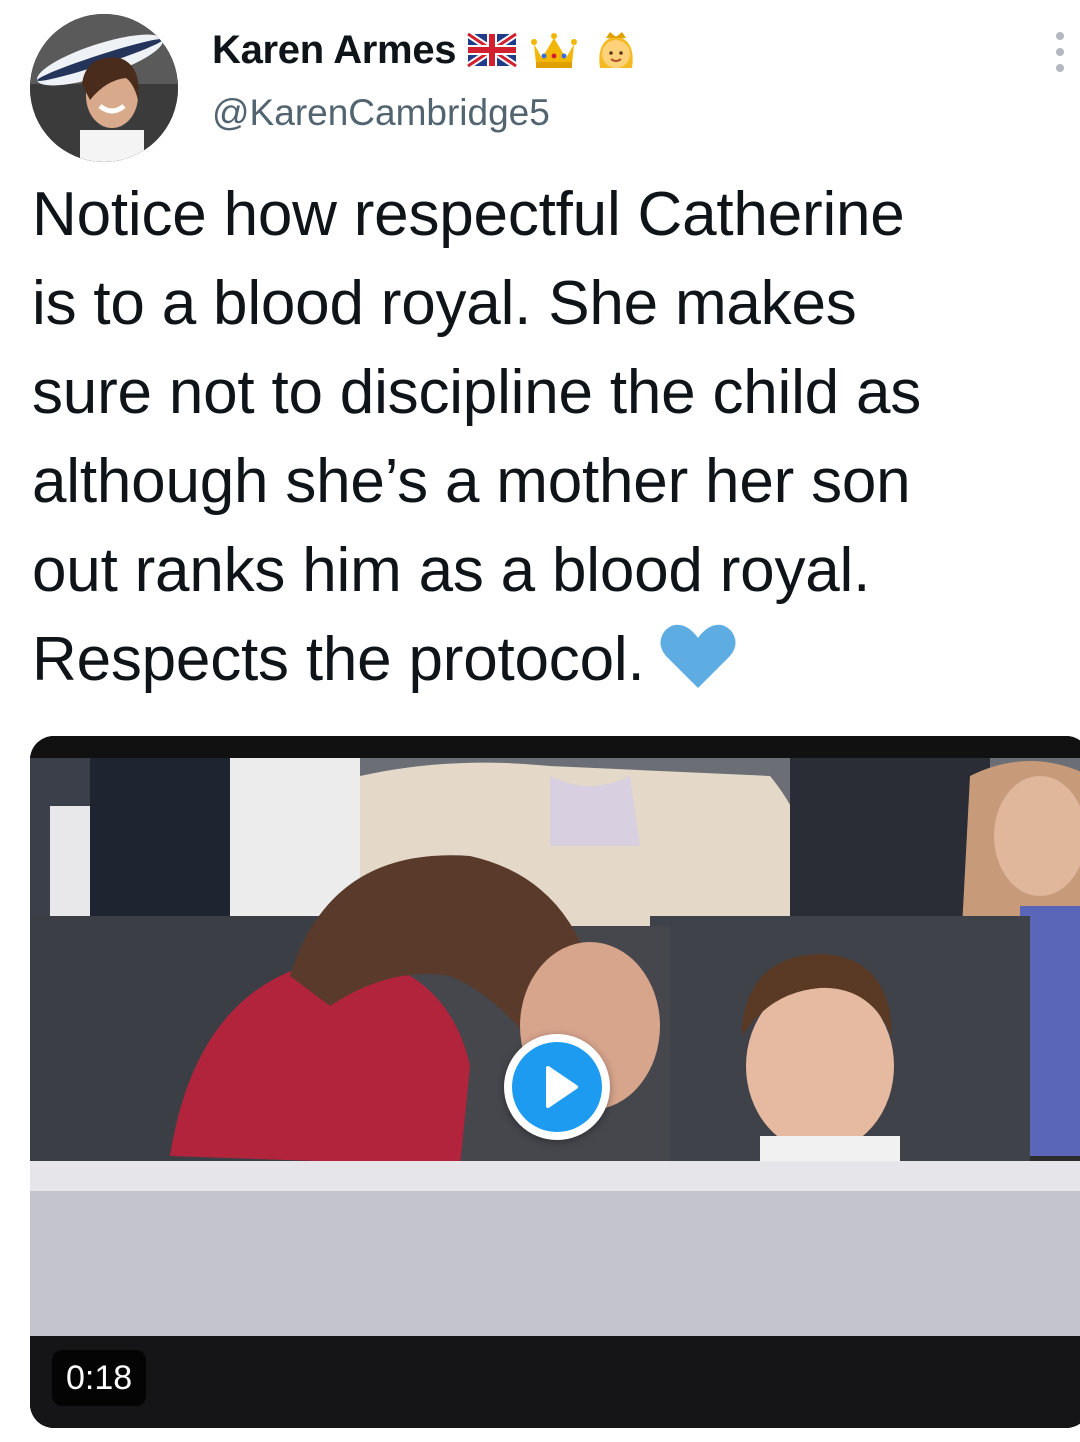  Describe the element at coordinates (468, 214) in the screenshot. I see `tweet-text-line: Notice how respectful Catherine` at that location.